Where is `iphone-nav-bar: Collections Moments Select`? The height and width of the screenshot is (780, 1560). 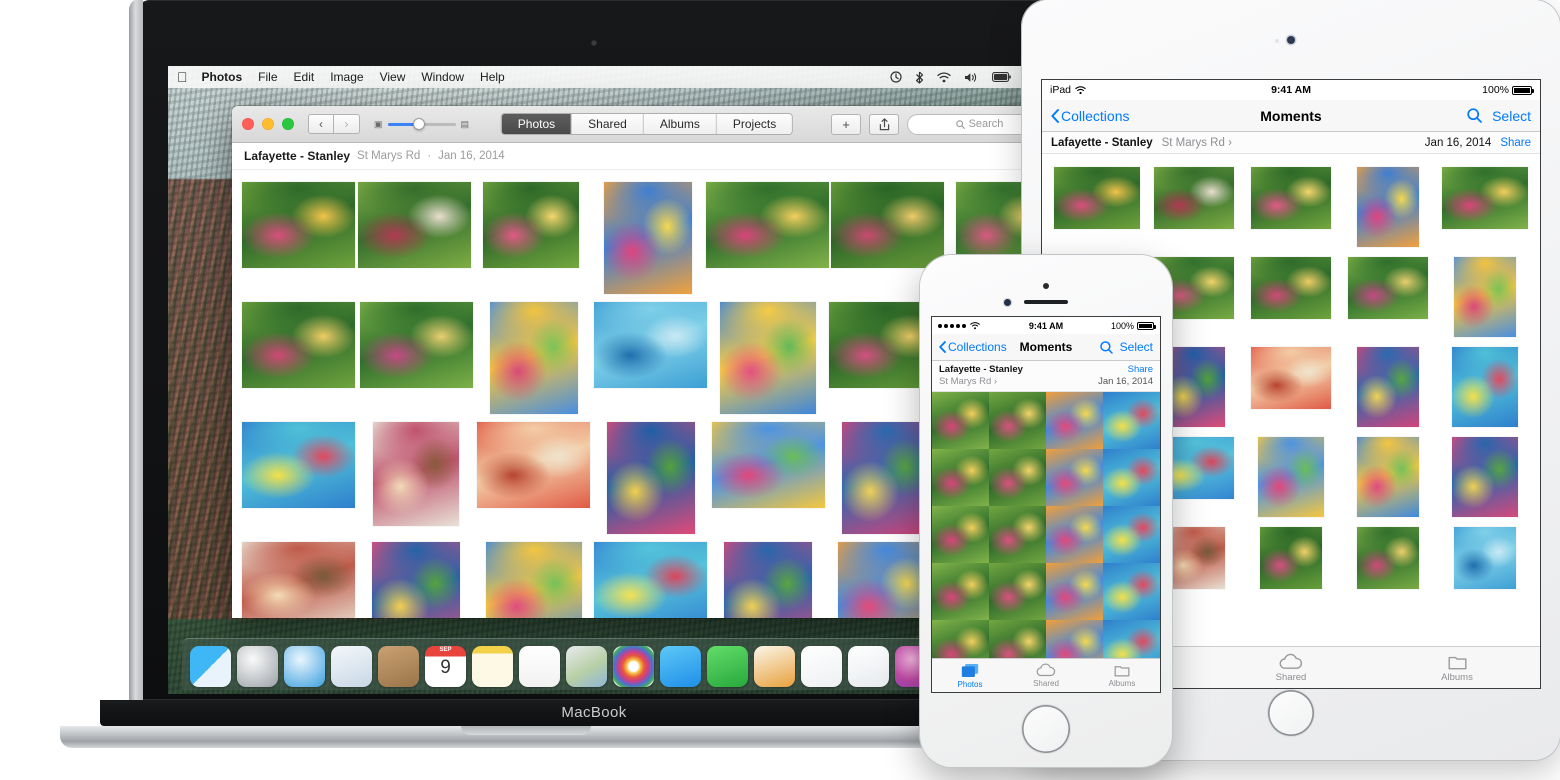
iphone-nav-bar: Collections Moments Select is located at coordinates (1046, 347).